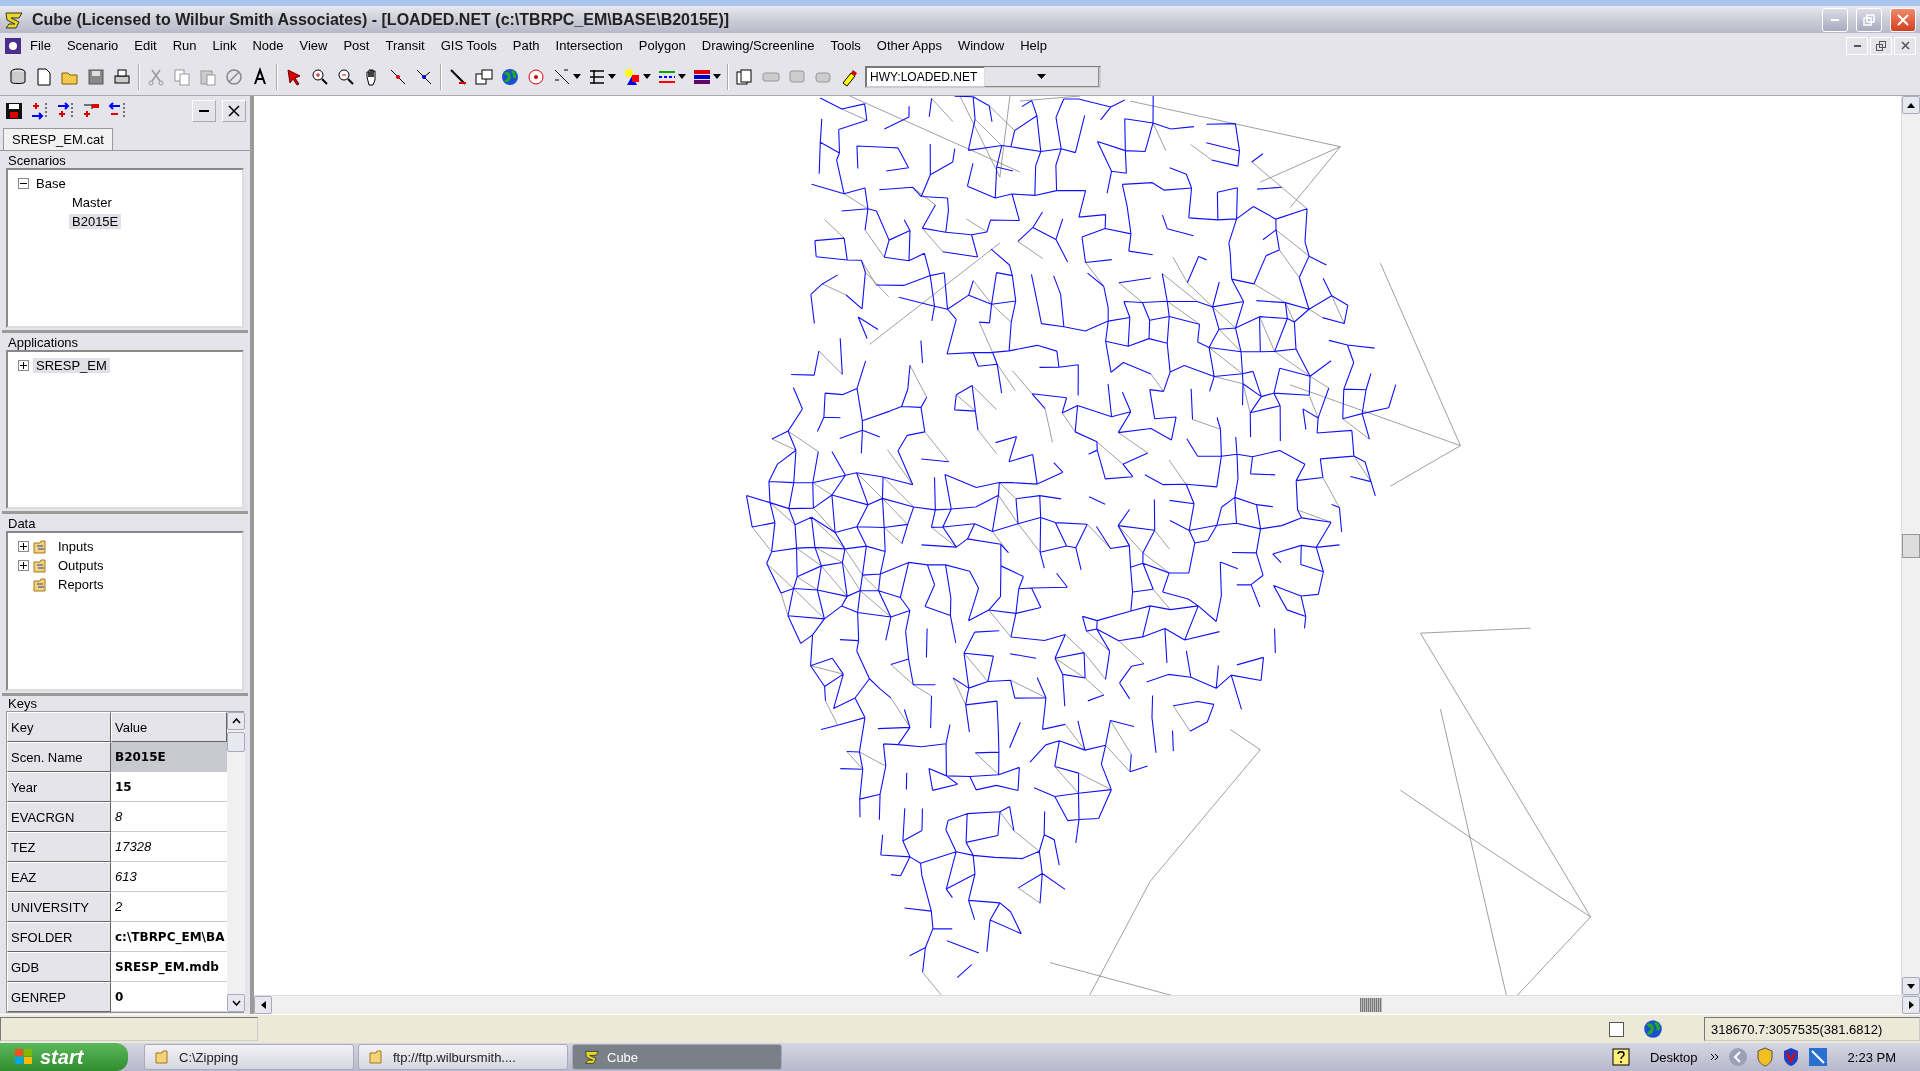 Image resolution: width=1920 pixels, height=1071 pixels. Describe the element at coordinates (677, 1057) in the screenshot. I see `taskbar-button: Cube` at that location.